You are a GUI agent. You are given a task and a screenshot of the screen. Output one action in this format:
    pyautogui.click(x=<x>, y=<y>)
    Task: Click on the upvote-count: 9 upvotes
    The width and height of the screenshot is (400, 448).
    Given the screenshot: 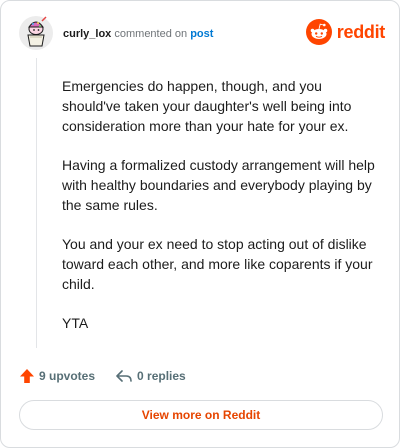 What is the action you would take?
    pyautogui.click(x=67, y=376)
    